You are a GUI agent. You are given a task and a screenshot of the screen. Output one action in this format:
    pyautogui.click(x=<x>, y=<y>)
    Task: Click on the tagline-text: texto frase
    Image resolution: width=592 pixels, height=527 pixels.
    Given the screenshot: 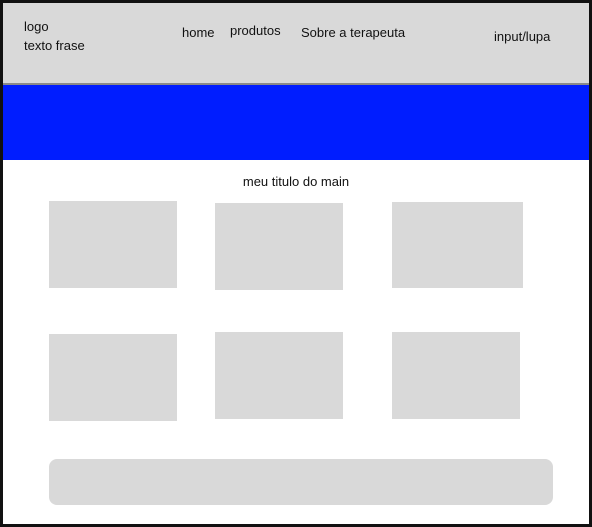 What is the action you would take?
    pyautogui.click(x=54, y=45)
    